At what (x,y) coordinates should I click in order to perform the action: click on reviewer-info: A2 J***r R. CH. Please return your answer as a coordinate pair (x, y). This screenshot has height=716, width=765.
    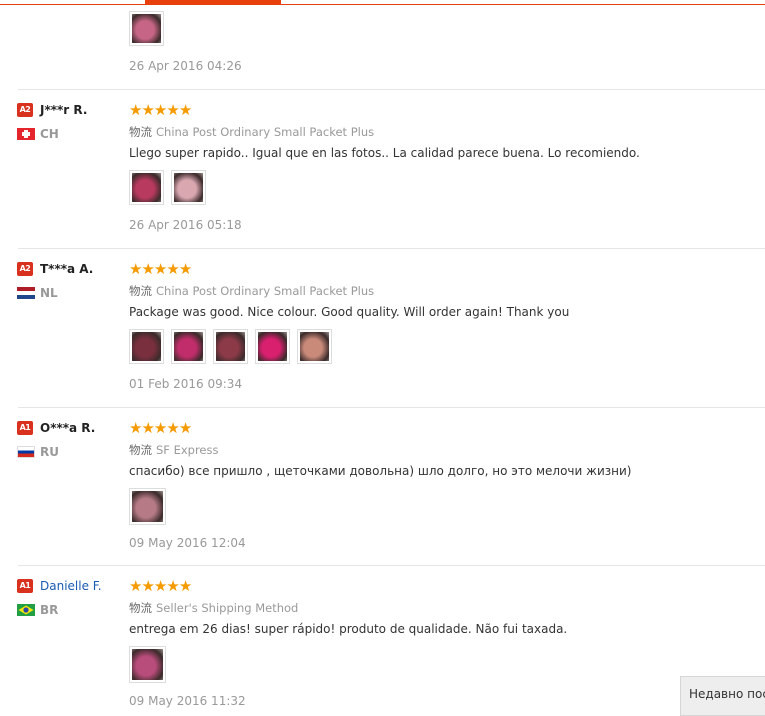
    Looking at the image, I should click on (72, 122).